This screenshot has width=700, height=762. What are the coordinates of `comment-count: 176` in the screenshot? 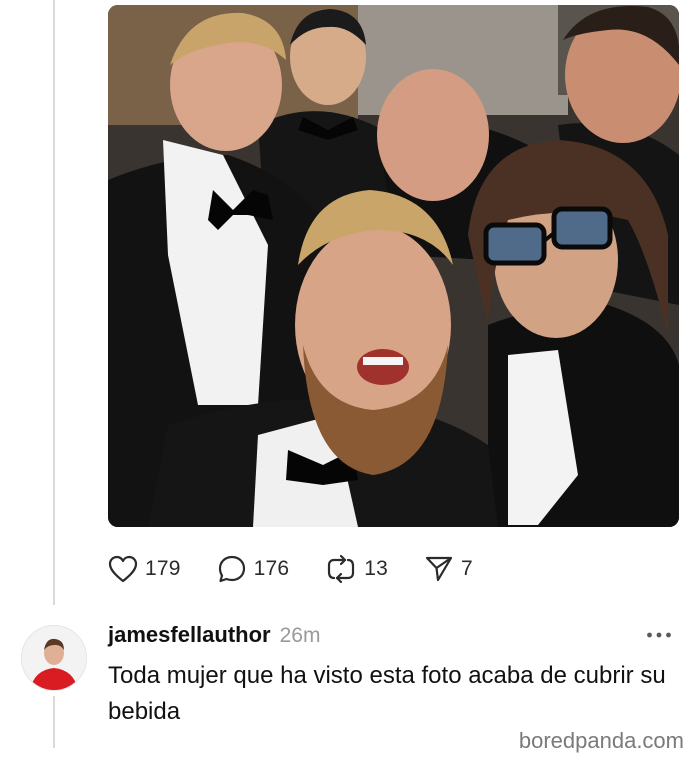 It's located at (271, 568).